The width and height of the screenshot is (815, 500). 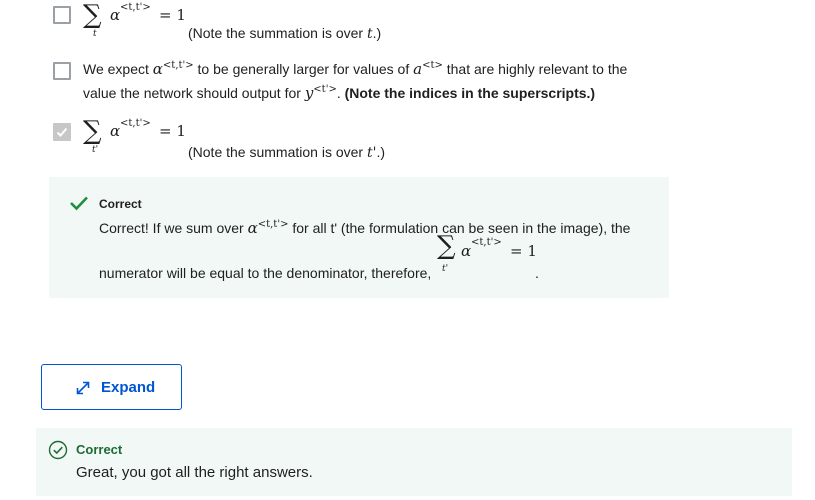 What do you see at coordinates (62, 71) in the screenshot?
I see `option-2-checkbox` at bounding box center [62, 71].